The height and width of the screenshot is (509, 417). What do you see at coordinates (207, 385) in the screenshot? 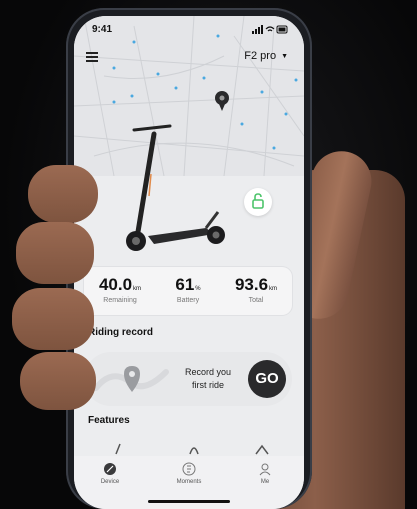
I see `record-prompt-line2: first ride` at bounding box center [207, 385].